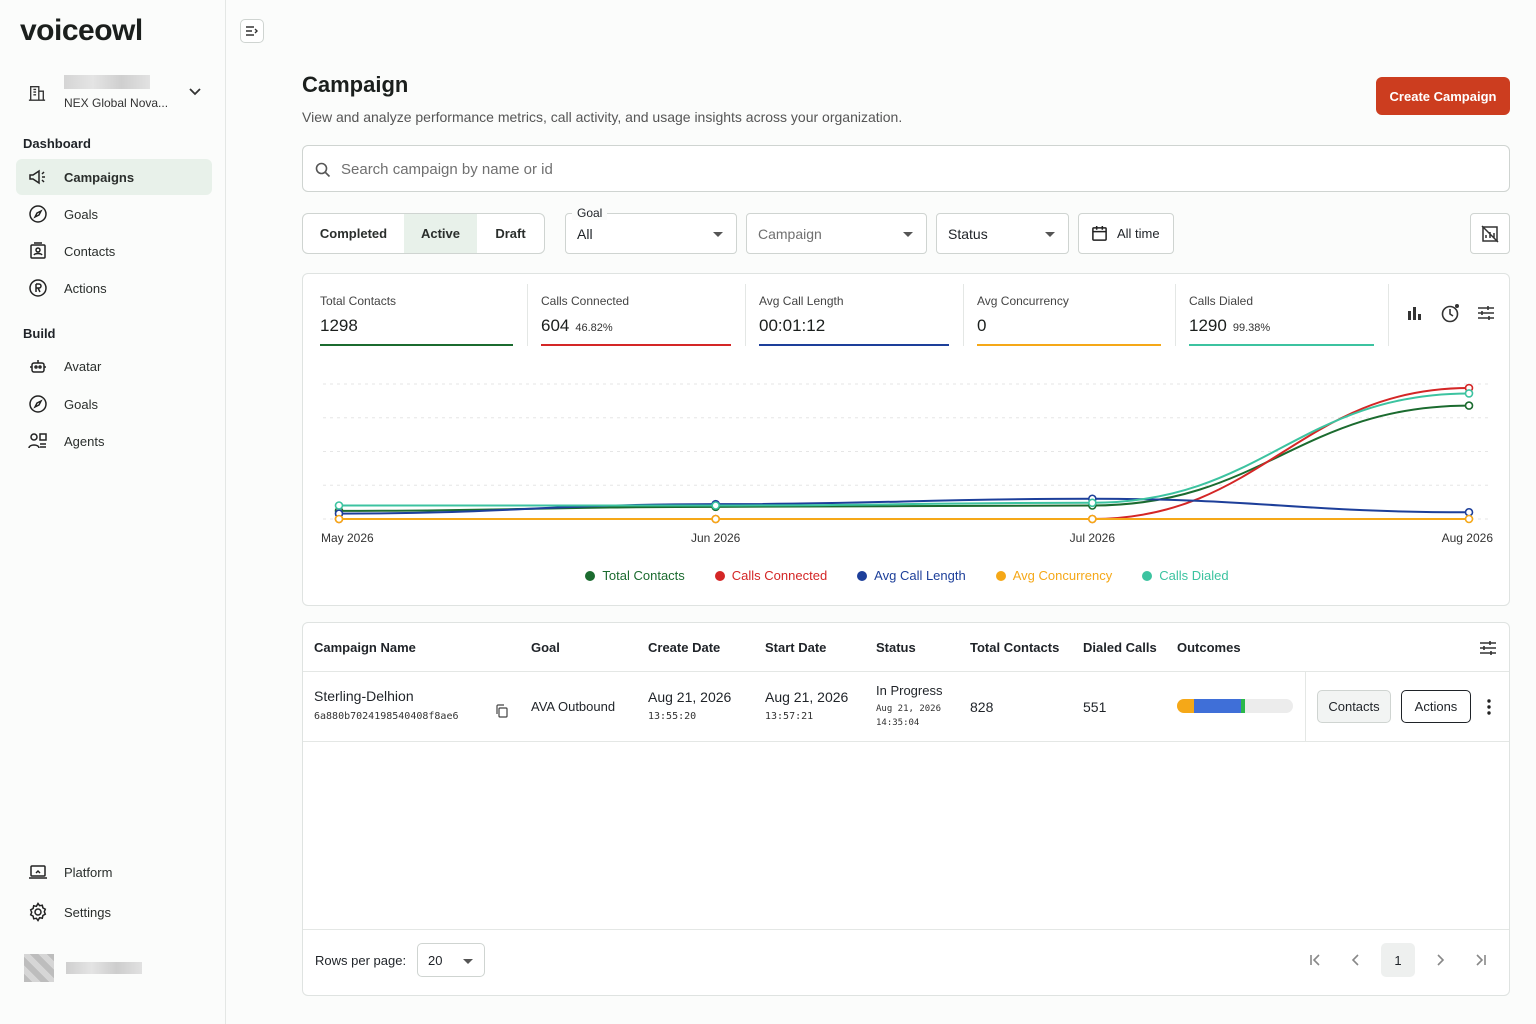  Describe the element at coordinates (585, 301) in the screenshot. I see `metric-label: Calls Connected` at that location.